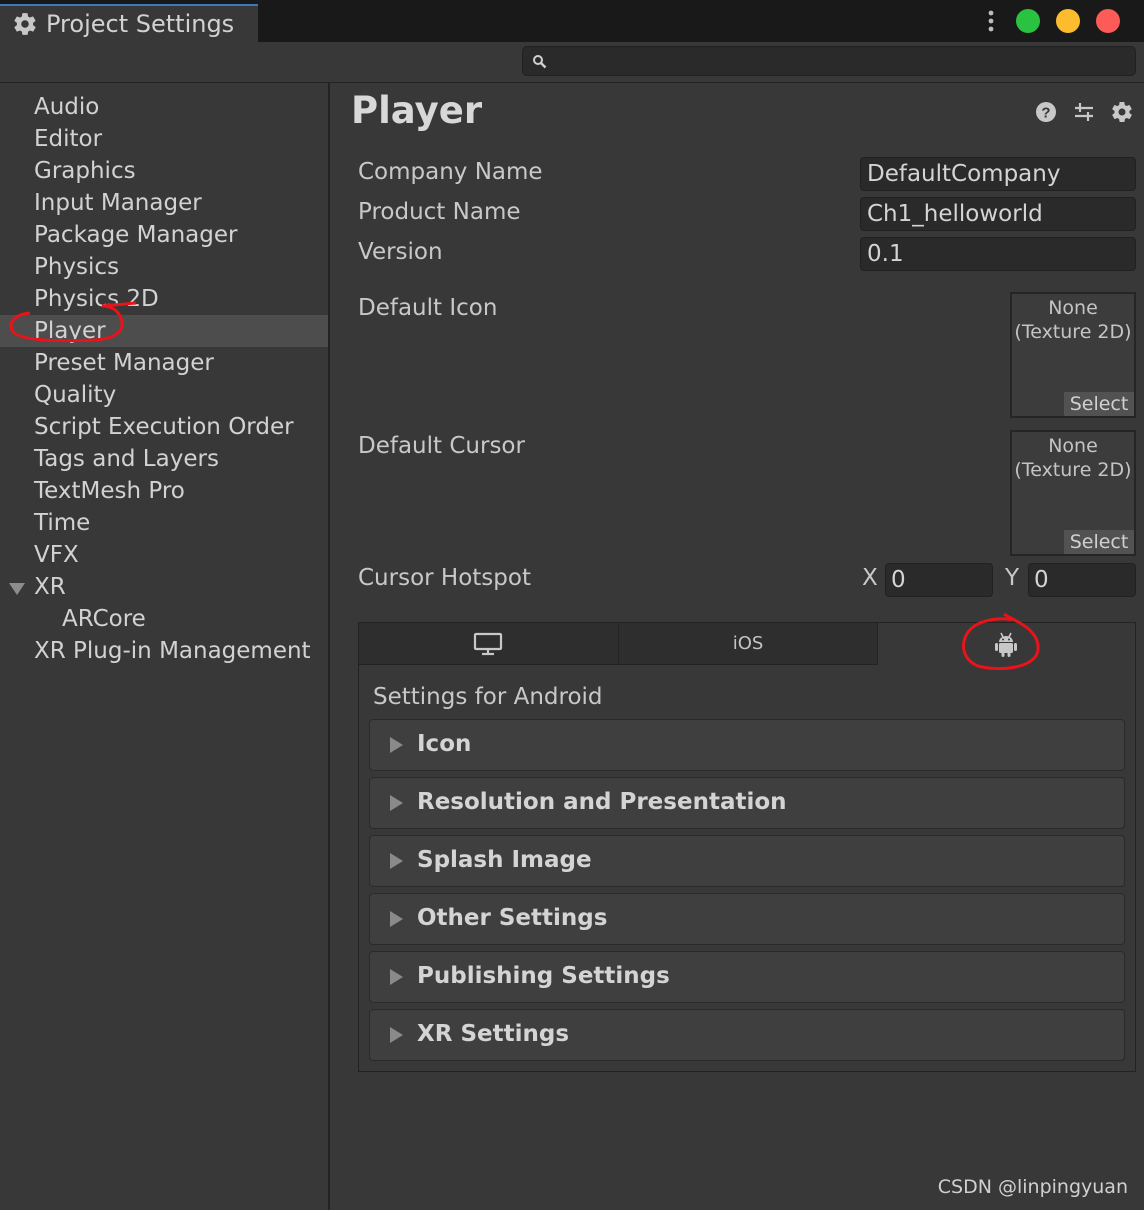 This screenshot has width=1144, height=1210. I want to click on default-icon-label: Default Icon, so click(428, 308).